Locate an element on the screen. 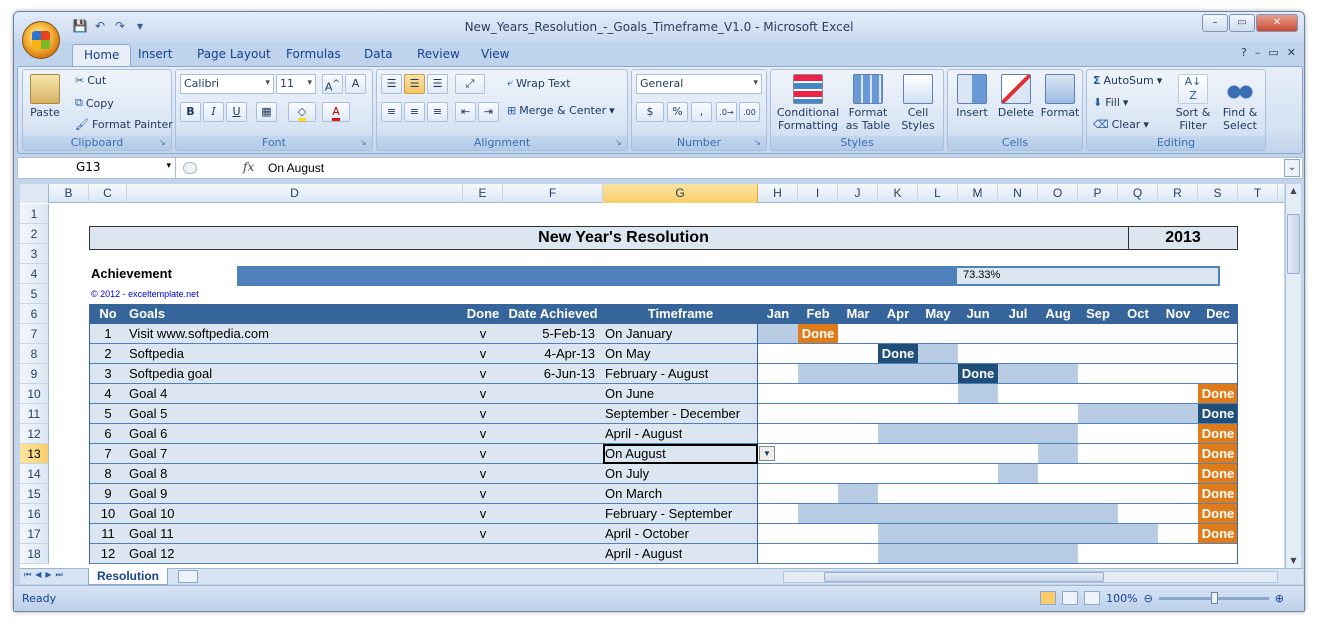 Image resolution: width=1325 pixels, height=633 pixels. tab-data: Data is located at coordinates (378, 54).